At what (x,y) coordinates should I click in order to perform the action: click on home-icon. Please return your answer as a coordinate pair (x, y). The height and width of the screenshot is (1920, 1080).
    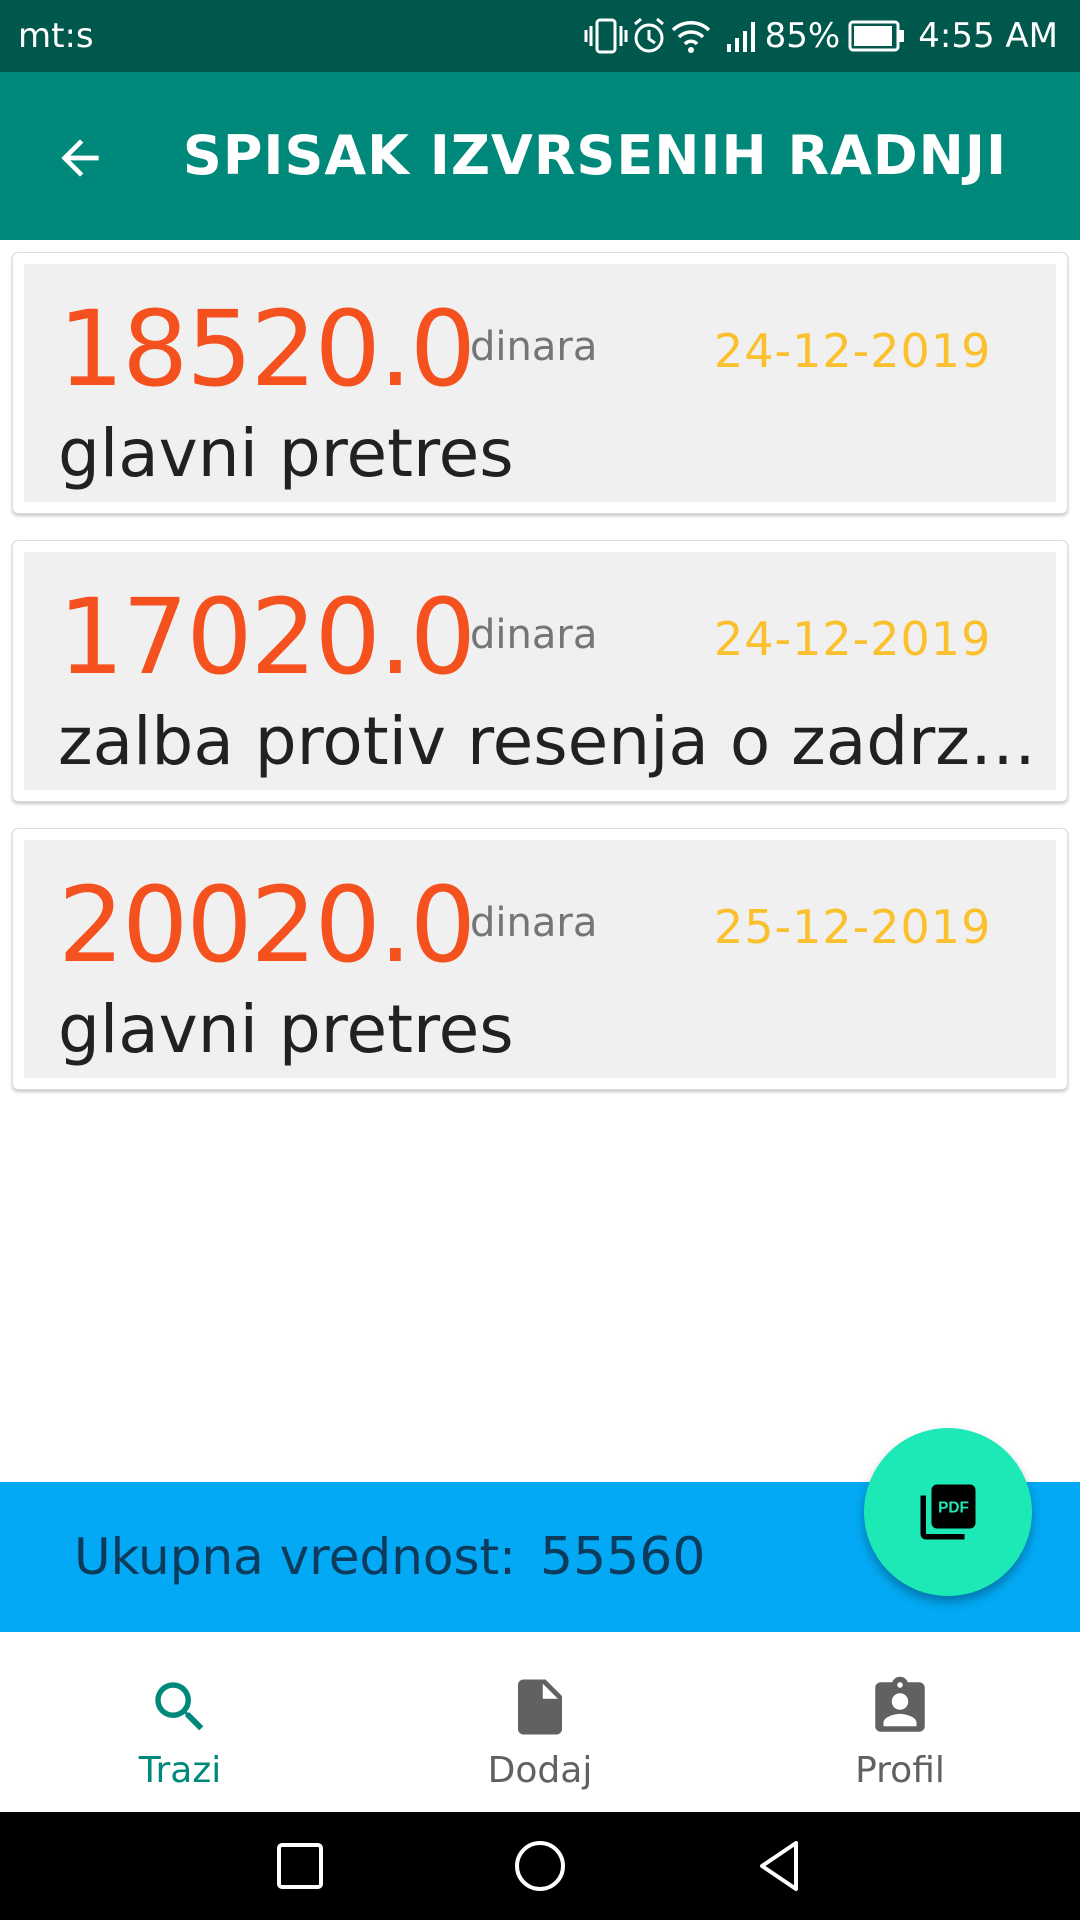
    Looking at the image, I should click on (540, 1866).